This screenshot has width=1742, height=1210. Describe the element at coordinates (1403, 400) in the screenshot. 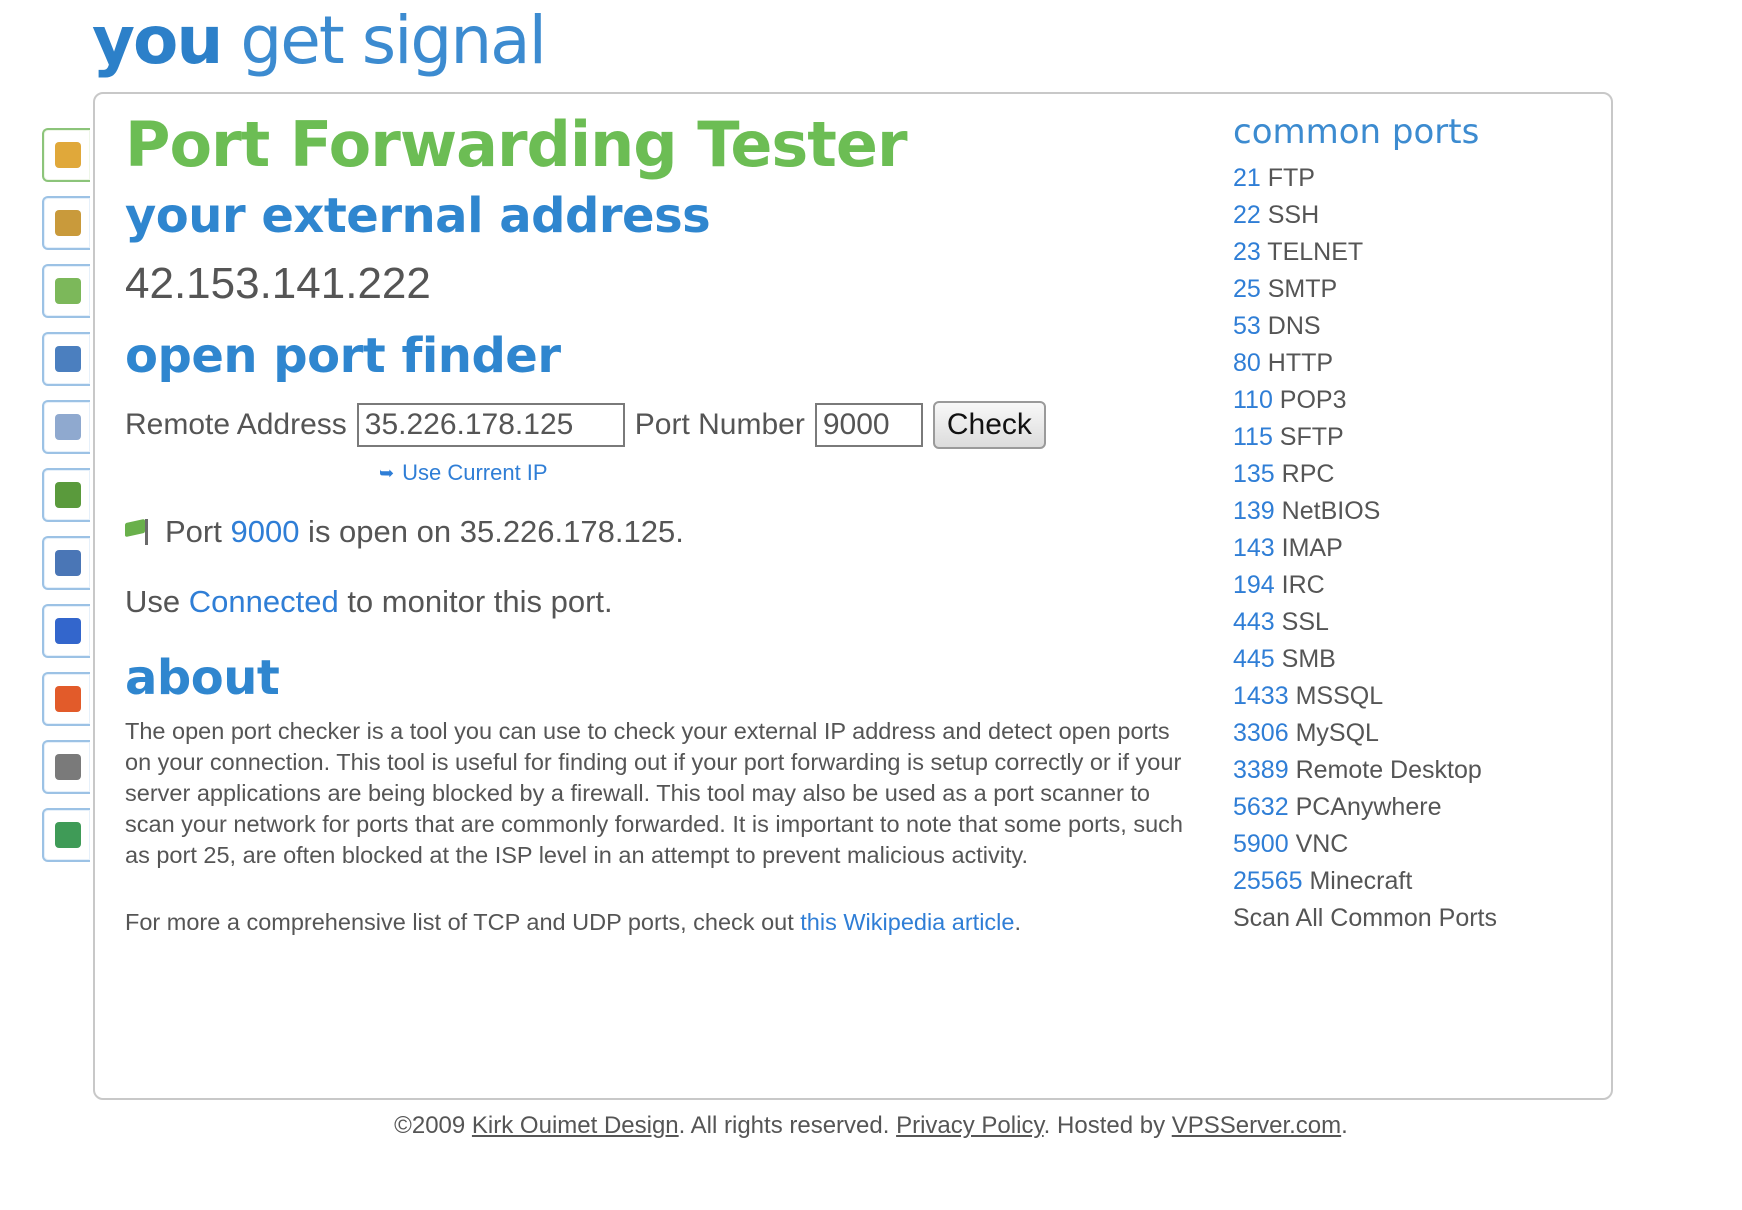

I see `port-list-item: 110 POP3` at that location.